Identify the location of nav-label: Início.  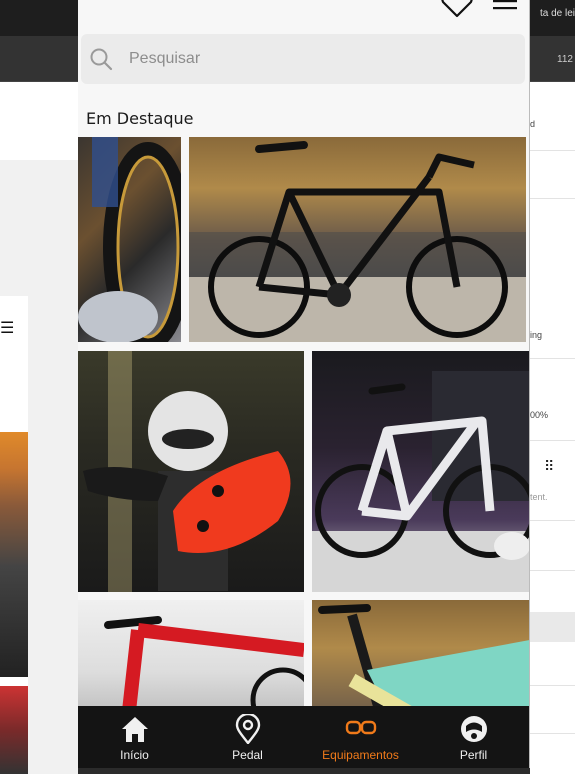
(134, 755).